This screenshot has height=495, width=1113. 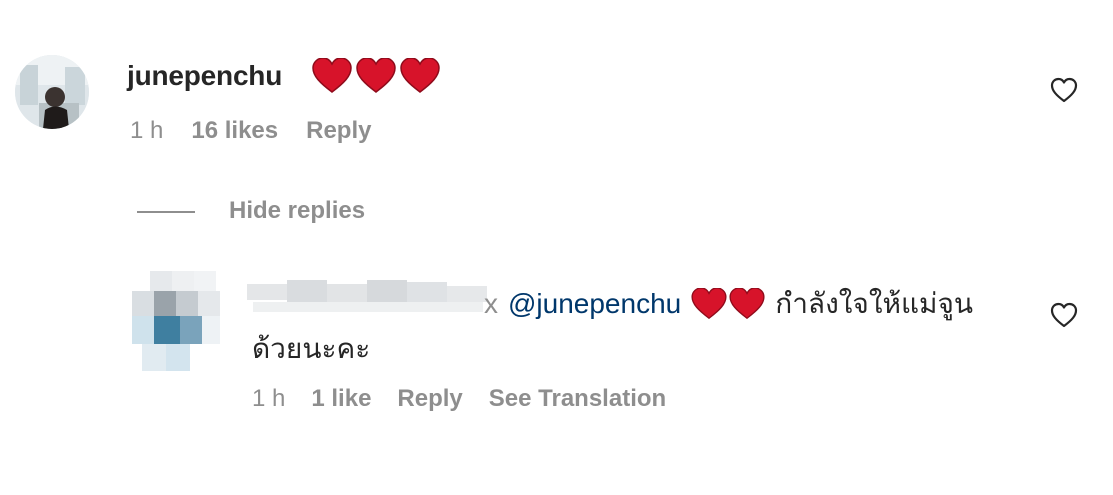 What do you see at coordinates (269, 398) in the screenshot?
I see `reply-time: 1 h` at bounding box center [269, 398].